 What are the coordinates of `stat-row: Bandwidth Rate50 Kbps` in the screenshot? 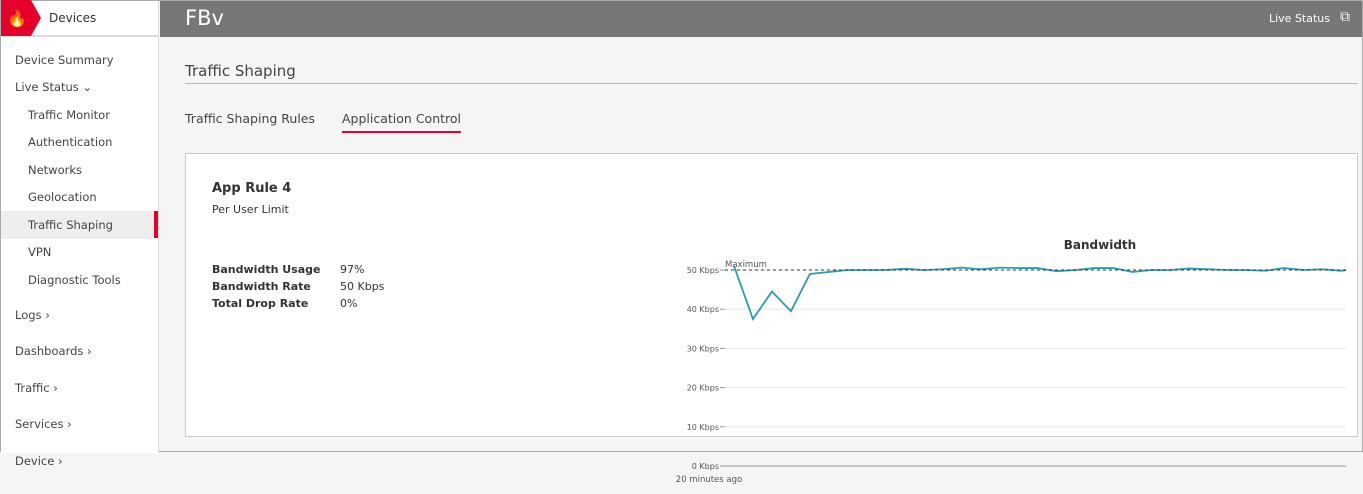 It's located at (298, 286).